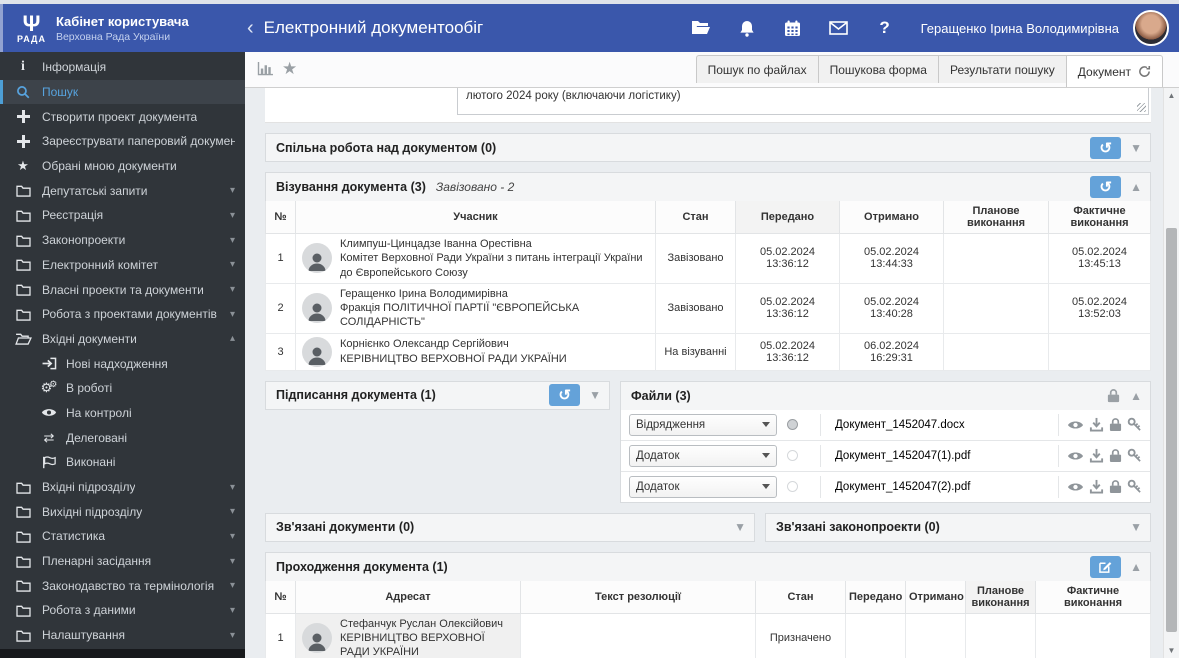 This screenshot has height=658, width=1179. What do you see at coordinates (265, 69) in the screenshot?
I see `bar-chart-icon` at bounding box center [265, 69].